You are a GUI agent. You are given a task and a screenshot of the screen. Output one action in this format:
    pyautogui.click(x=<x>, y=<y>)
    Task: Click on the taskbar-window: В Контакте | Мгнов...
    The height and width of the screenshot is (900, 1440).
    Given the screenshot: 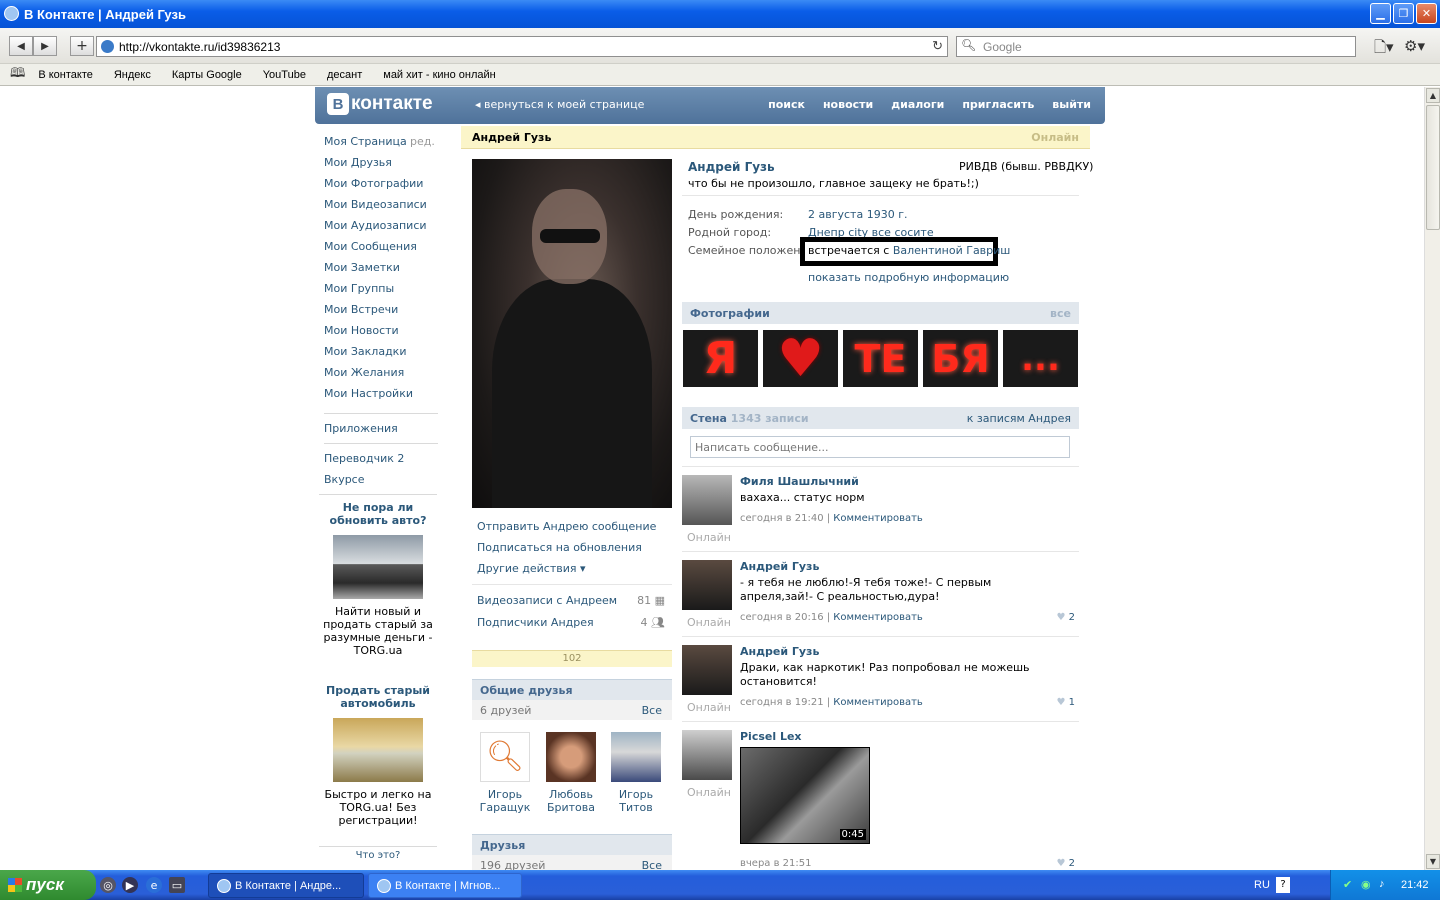 What is the action you would take?
    pyautogui.click(x=445, y=885)
    